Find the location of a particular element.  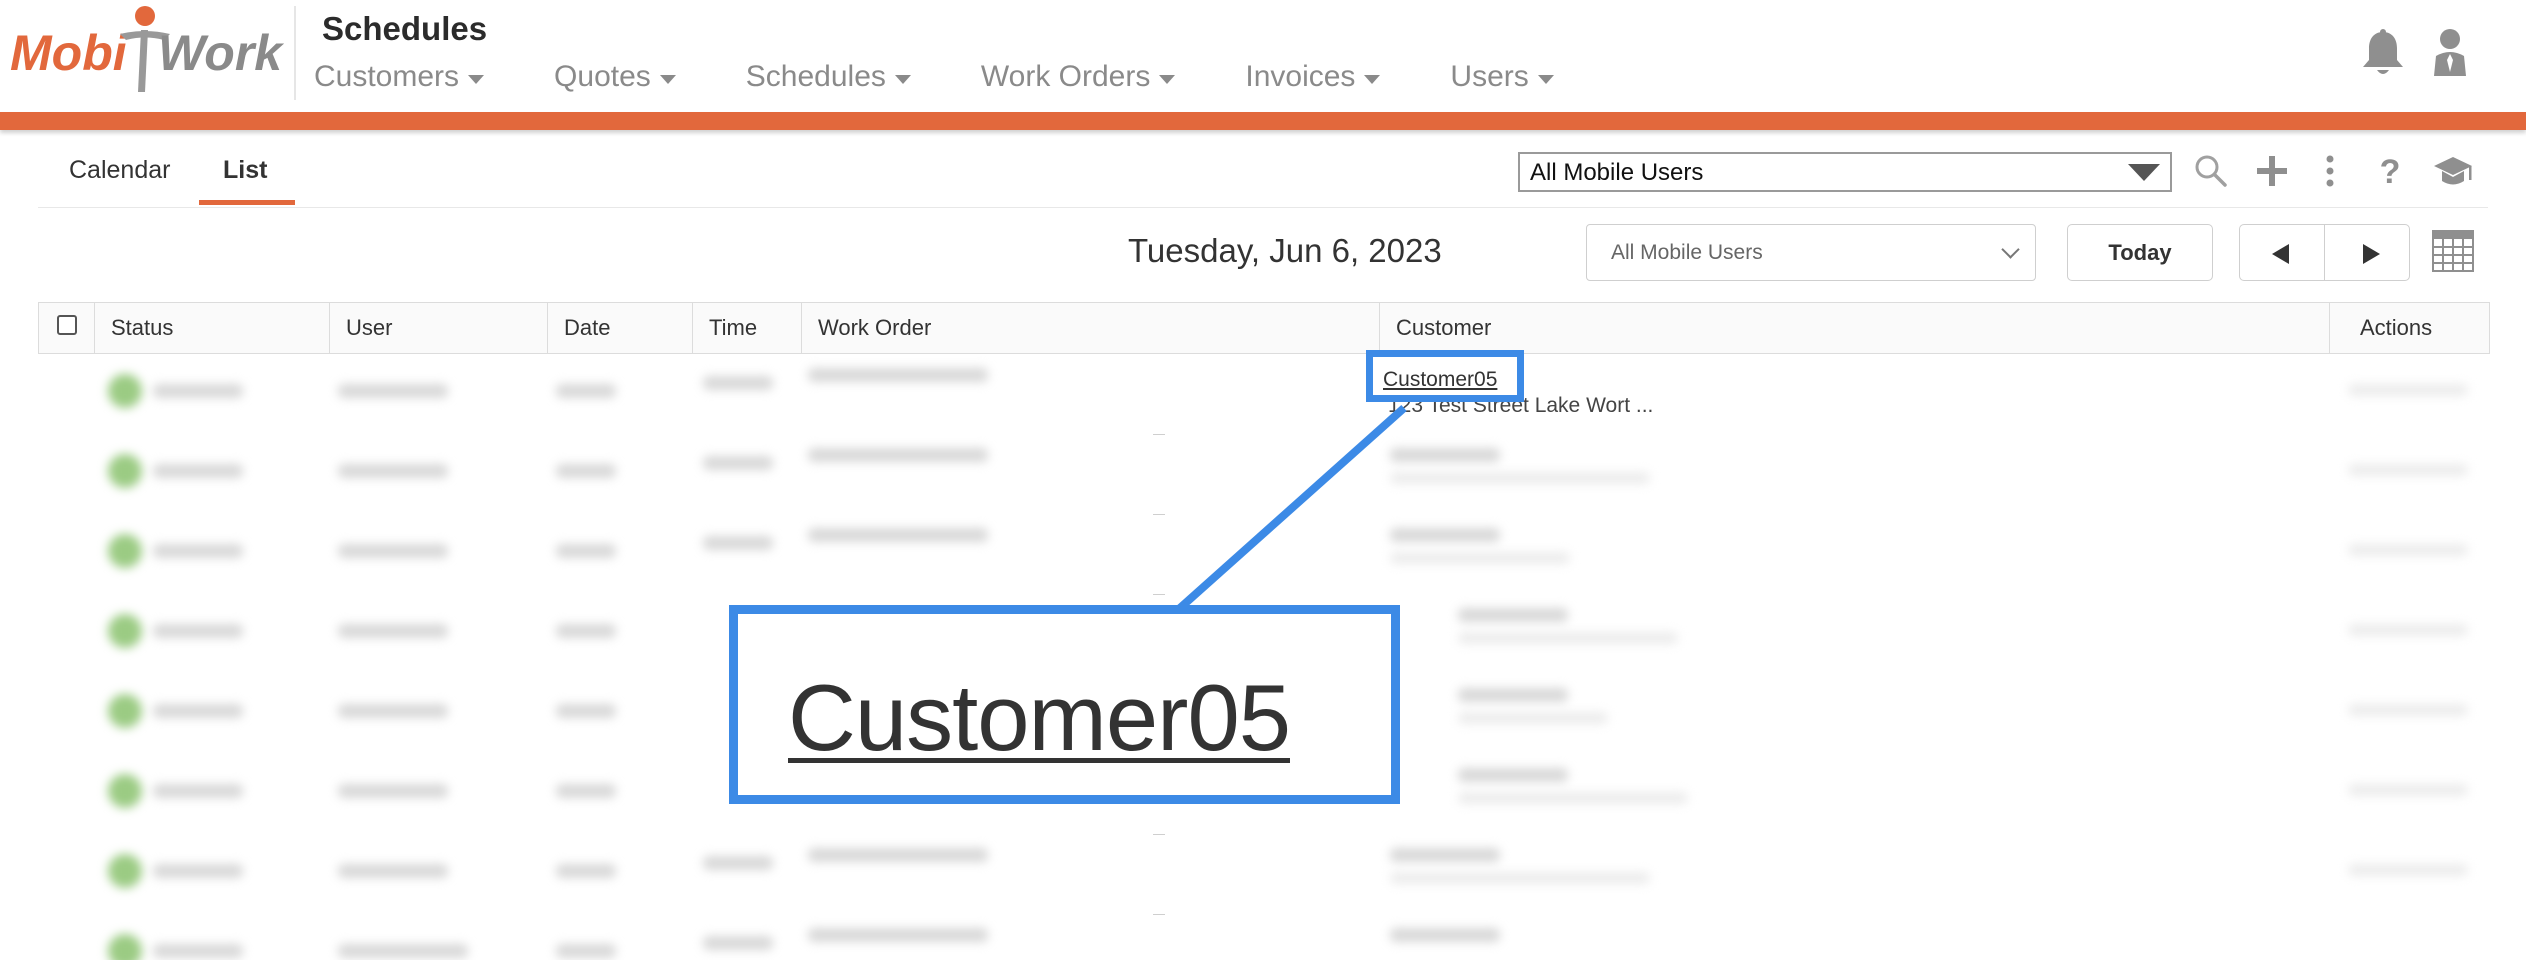

column-header-actions: Actions is located at coordinates (2409, 328).